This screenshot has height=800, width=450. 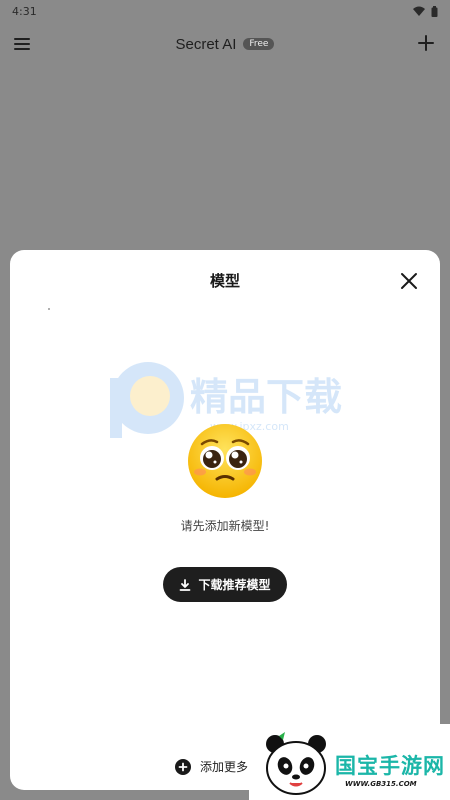 I want to click on add-more-button: 添加更多, so click(x=211, y=766).